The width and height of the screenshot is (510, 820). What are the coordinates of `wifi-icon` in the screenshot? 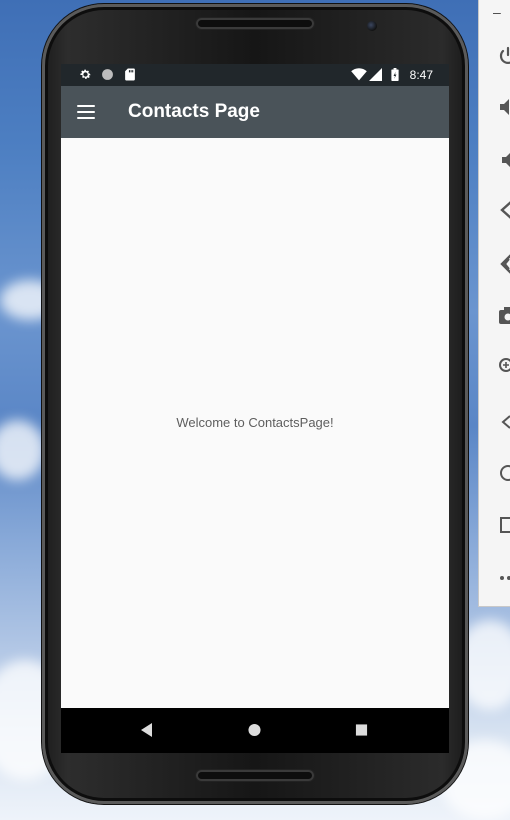 It's located at (359, 76).